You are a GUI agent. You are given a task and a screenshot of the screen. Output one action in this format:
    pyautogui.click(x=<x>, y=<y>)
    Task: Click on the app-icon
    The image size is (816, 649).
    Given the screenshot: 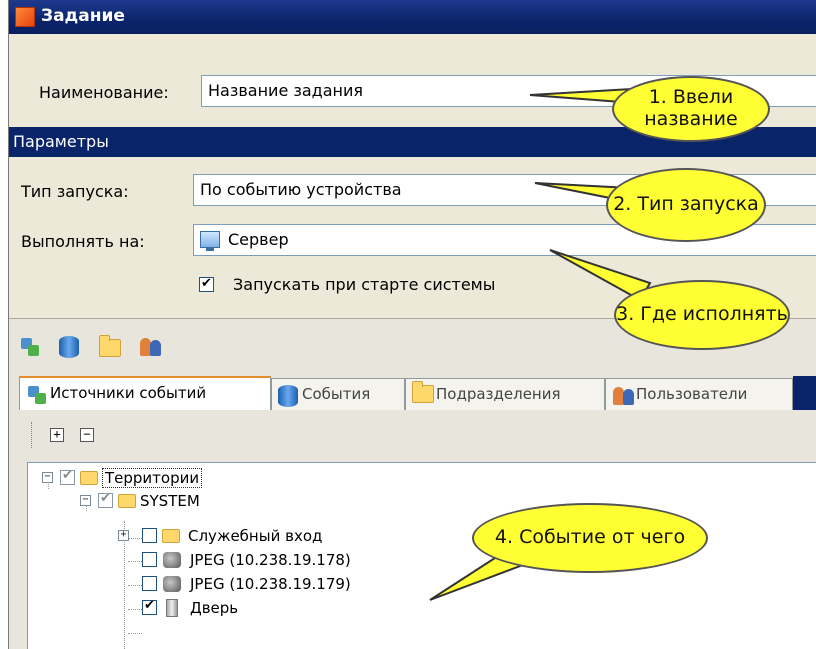 What is the action you would take?
    pyautogui.click(x=25, y=17)
    